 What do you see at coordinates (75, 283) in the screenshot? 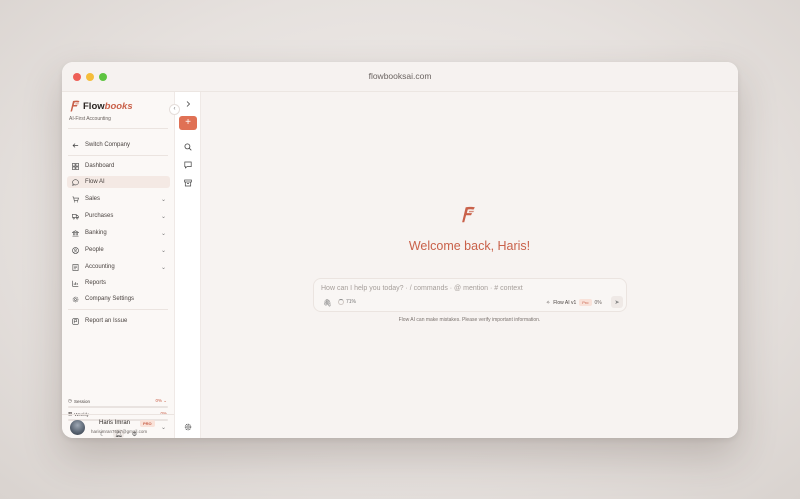
I see `chart-icon` at bounding box center [75, 283].